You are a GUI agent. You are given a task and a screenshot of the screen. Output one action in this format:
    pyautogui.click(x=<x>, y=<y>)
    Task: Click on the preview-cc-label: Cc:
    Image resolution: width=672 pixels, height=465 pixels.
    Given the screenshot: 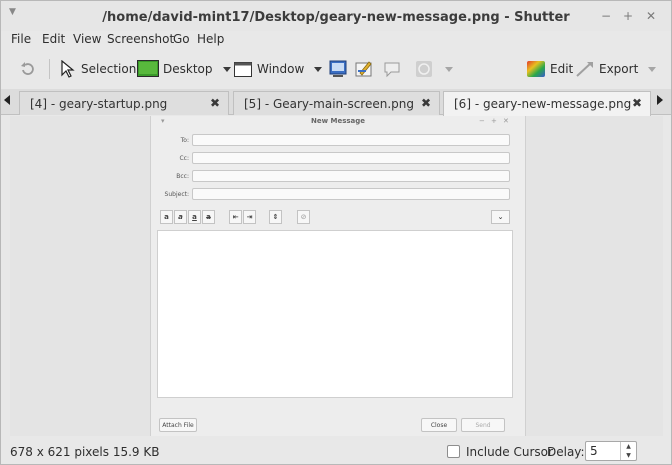 What is the action you would take?
    pyautogui.click(x=184, y=158)
    